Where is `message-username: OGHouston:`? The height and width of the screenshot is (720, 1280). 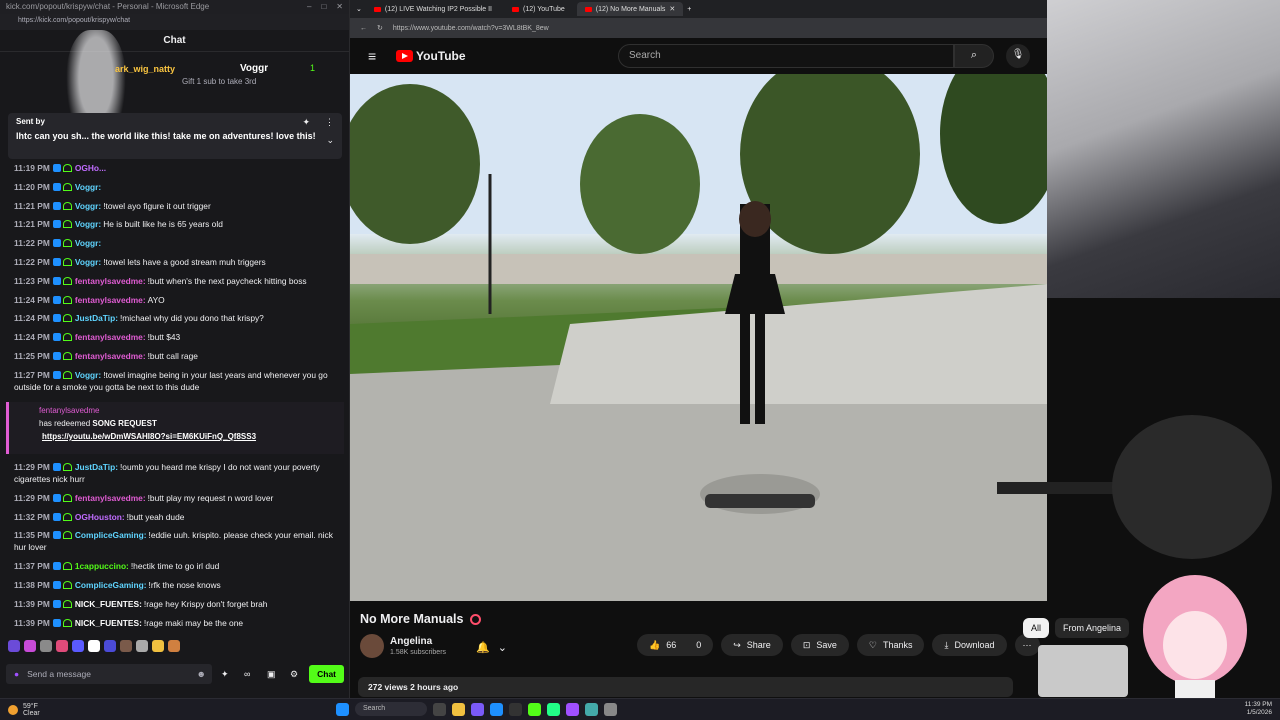 message-username: OGHouston: is located at coordinates (100, 517).